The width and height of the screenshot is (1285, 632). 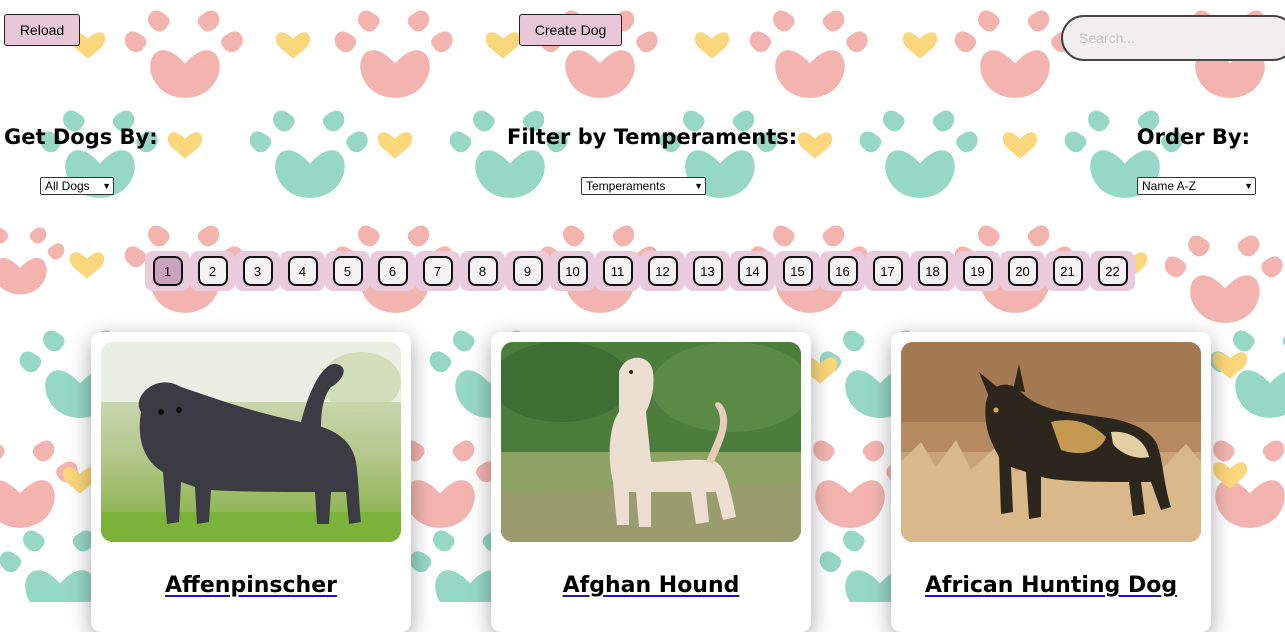 I want to click on page-number: 1, so click(x=167, y=271).